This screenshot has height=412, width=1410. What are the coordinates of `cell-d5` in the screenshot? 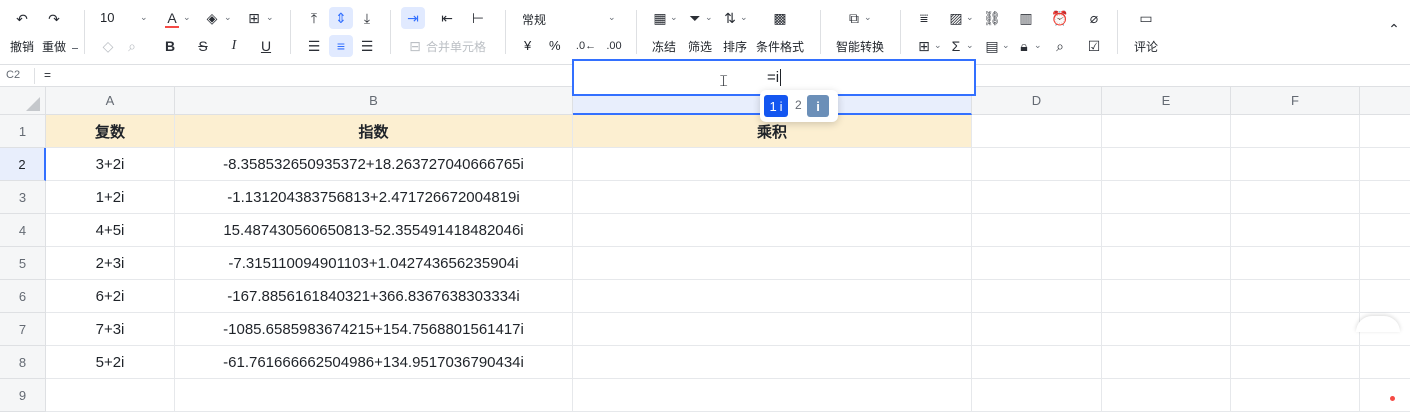 It's located at (1037, 263).